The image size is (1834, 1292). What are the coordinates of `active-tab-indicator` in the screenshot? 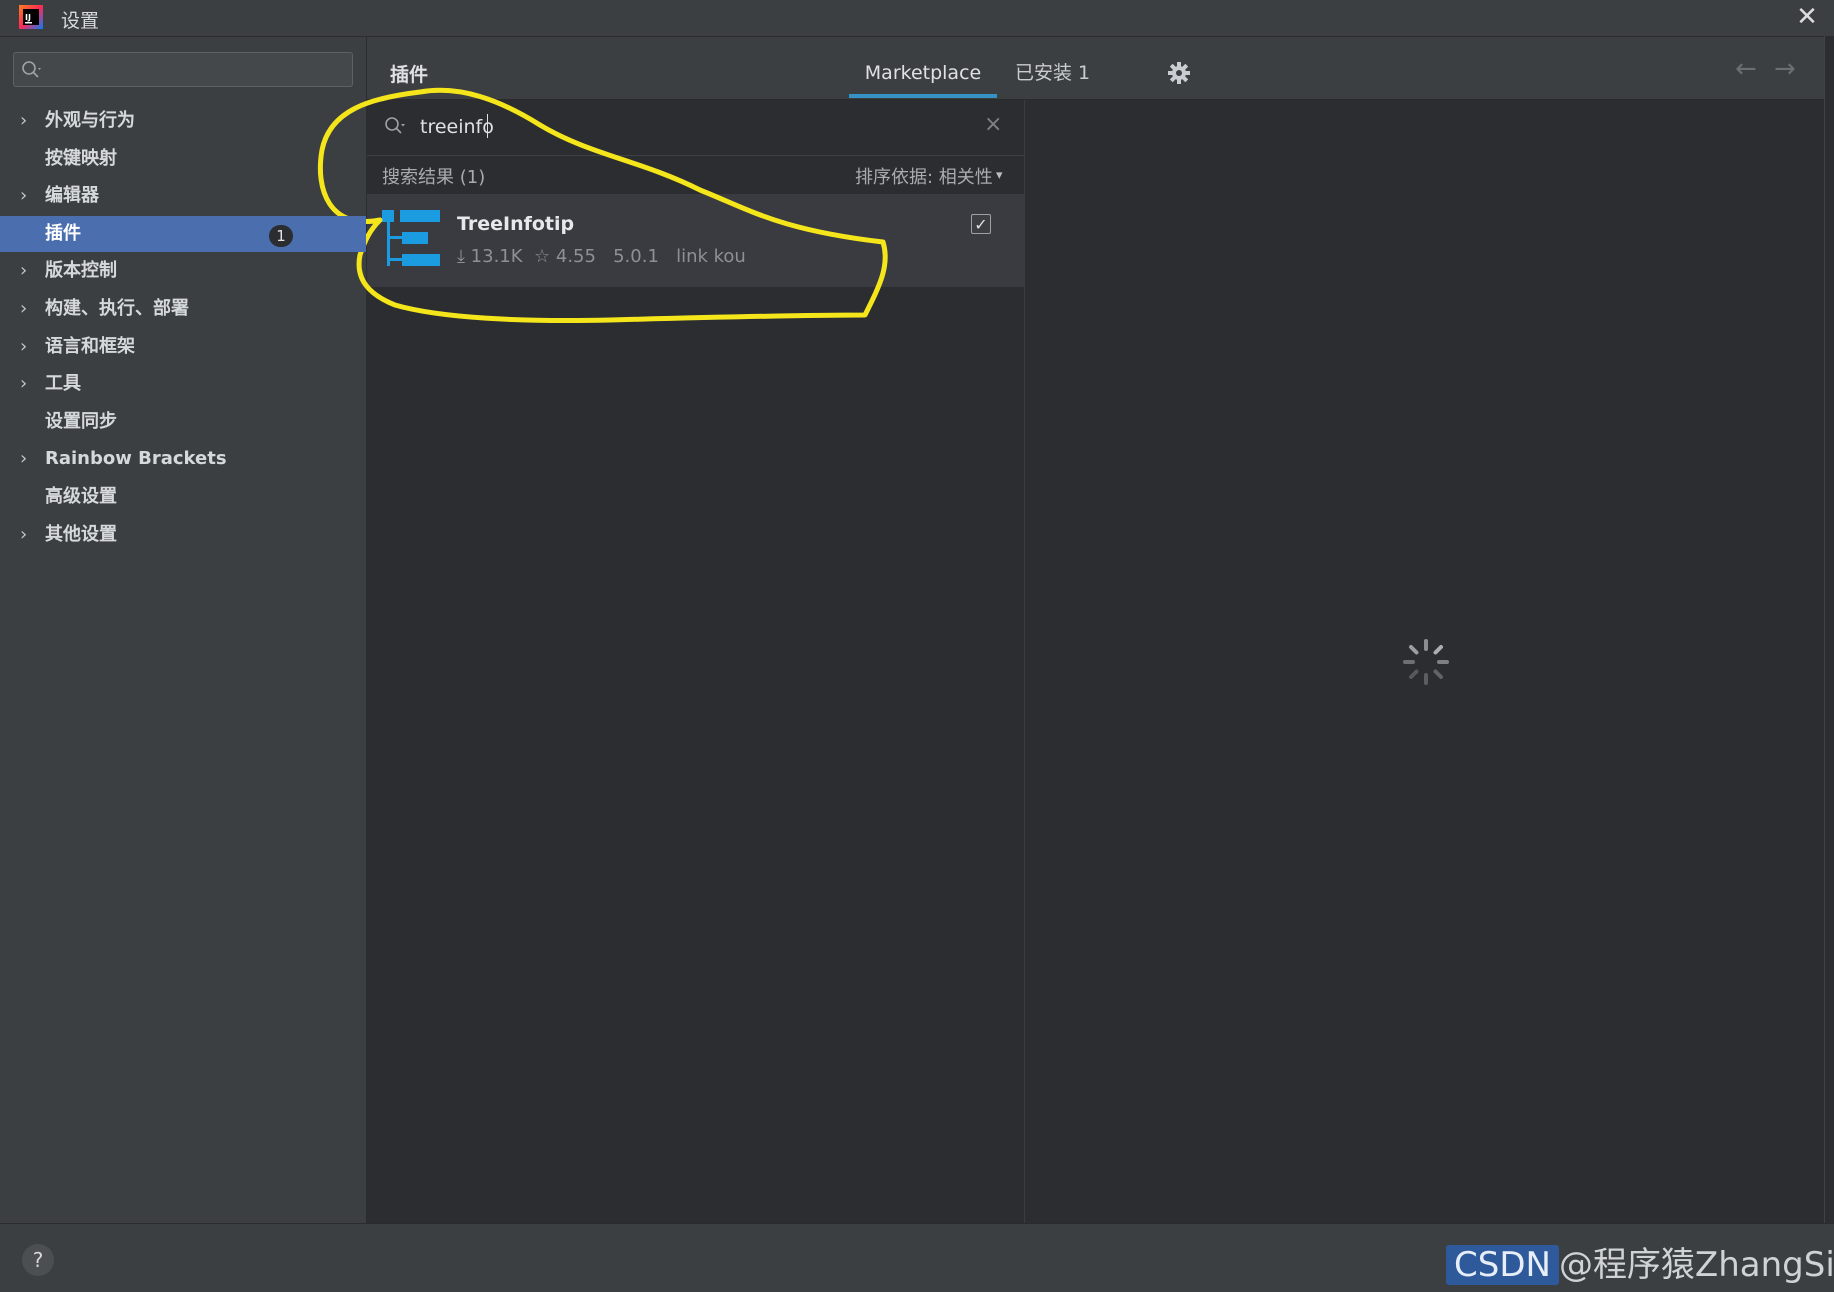 It's located at (923, 96).